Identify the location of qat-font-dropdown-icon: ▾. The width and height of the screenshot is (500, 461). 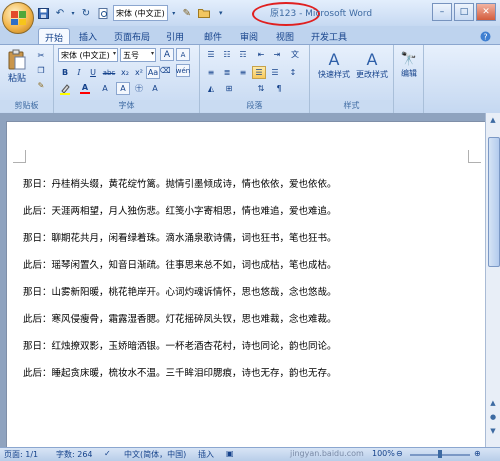
(174, 13).